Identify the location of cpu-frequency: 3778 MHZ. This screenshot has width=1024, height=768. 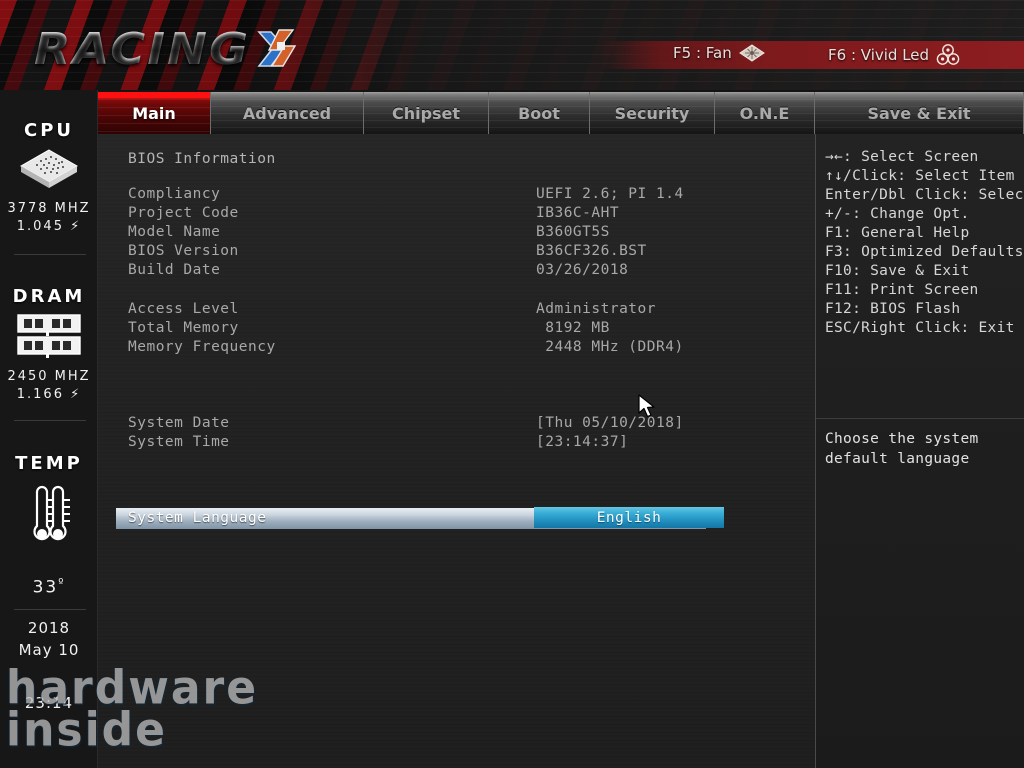
(49, 208).